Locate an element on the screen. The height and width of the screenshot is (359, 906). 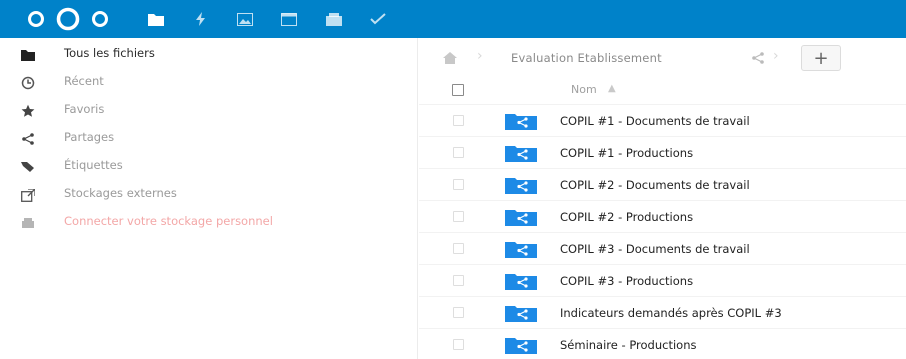
file-name: COPIL #3 - Productions is located at coordinates (626, 281).